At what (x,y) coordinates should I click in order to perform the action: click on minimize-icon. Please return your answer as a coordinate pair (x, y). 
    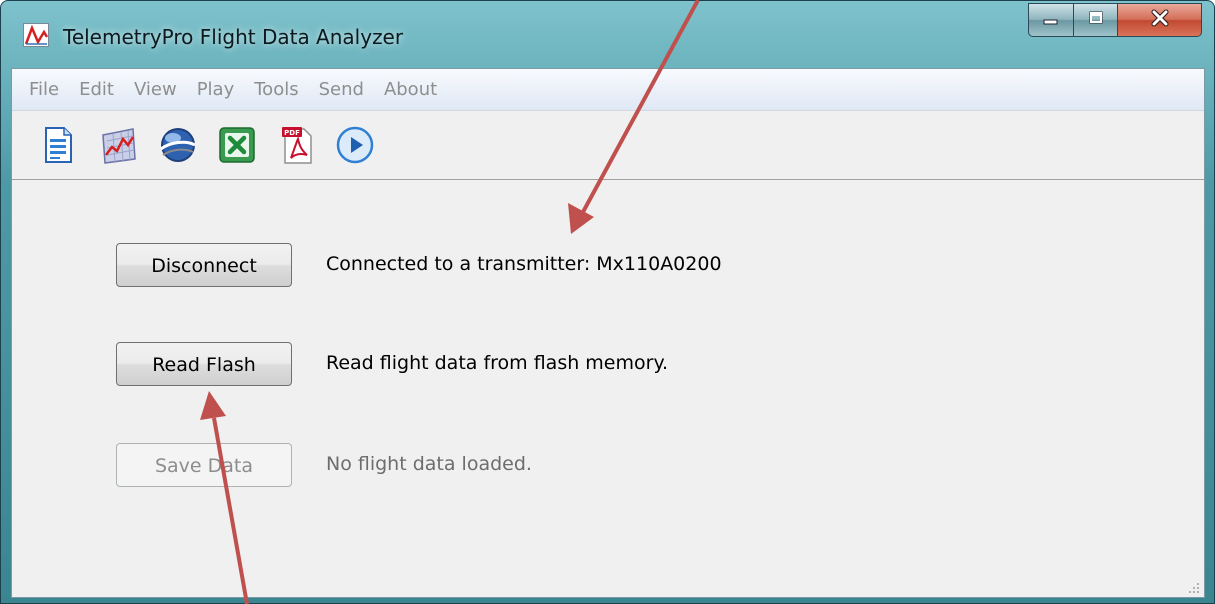
    Looking at the image, I should click on (1051, 20).